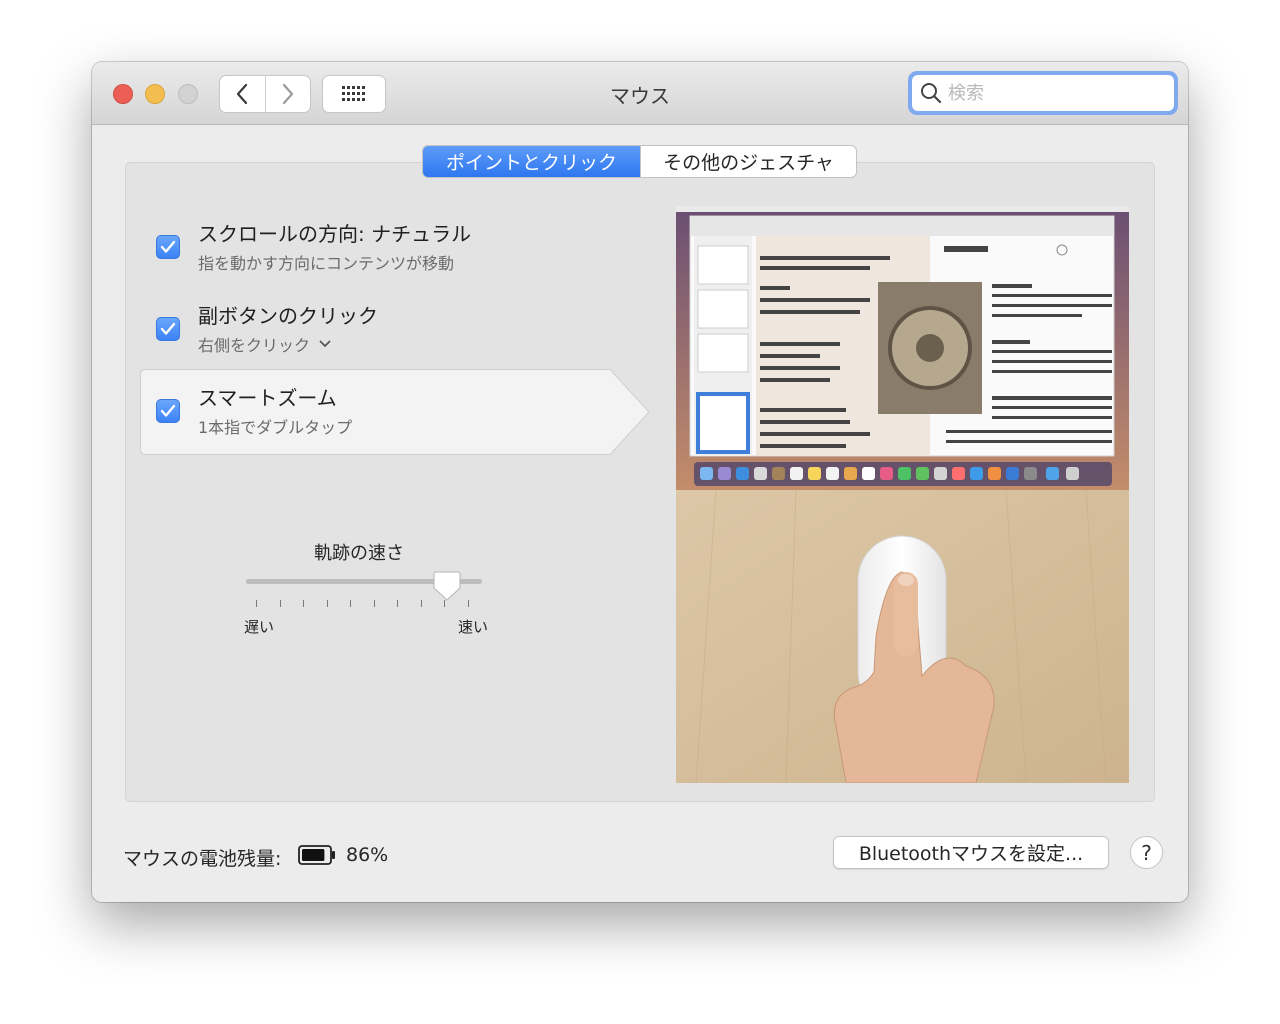  Describe the element at coordinates (1048, 93) in the screenshot. I see `search-input` at that location.